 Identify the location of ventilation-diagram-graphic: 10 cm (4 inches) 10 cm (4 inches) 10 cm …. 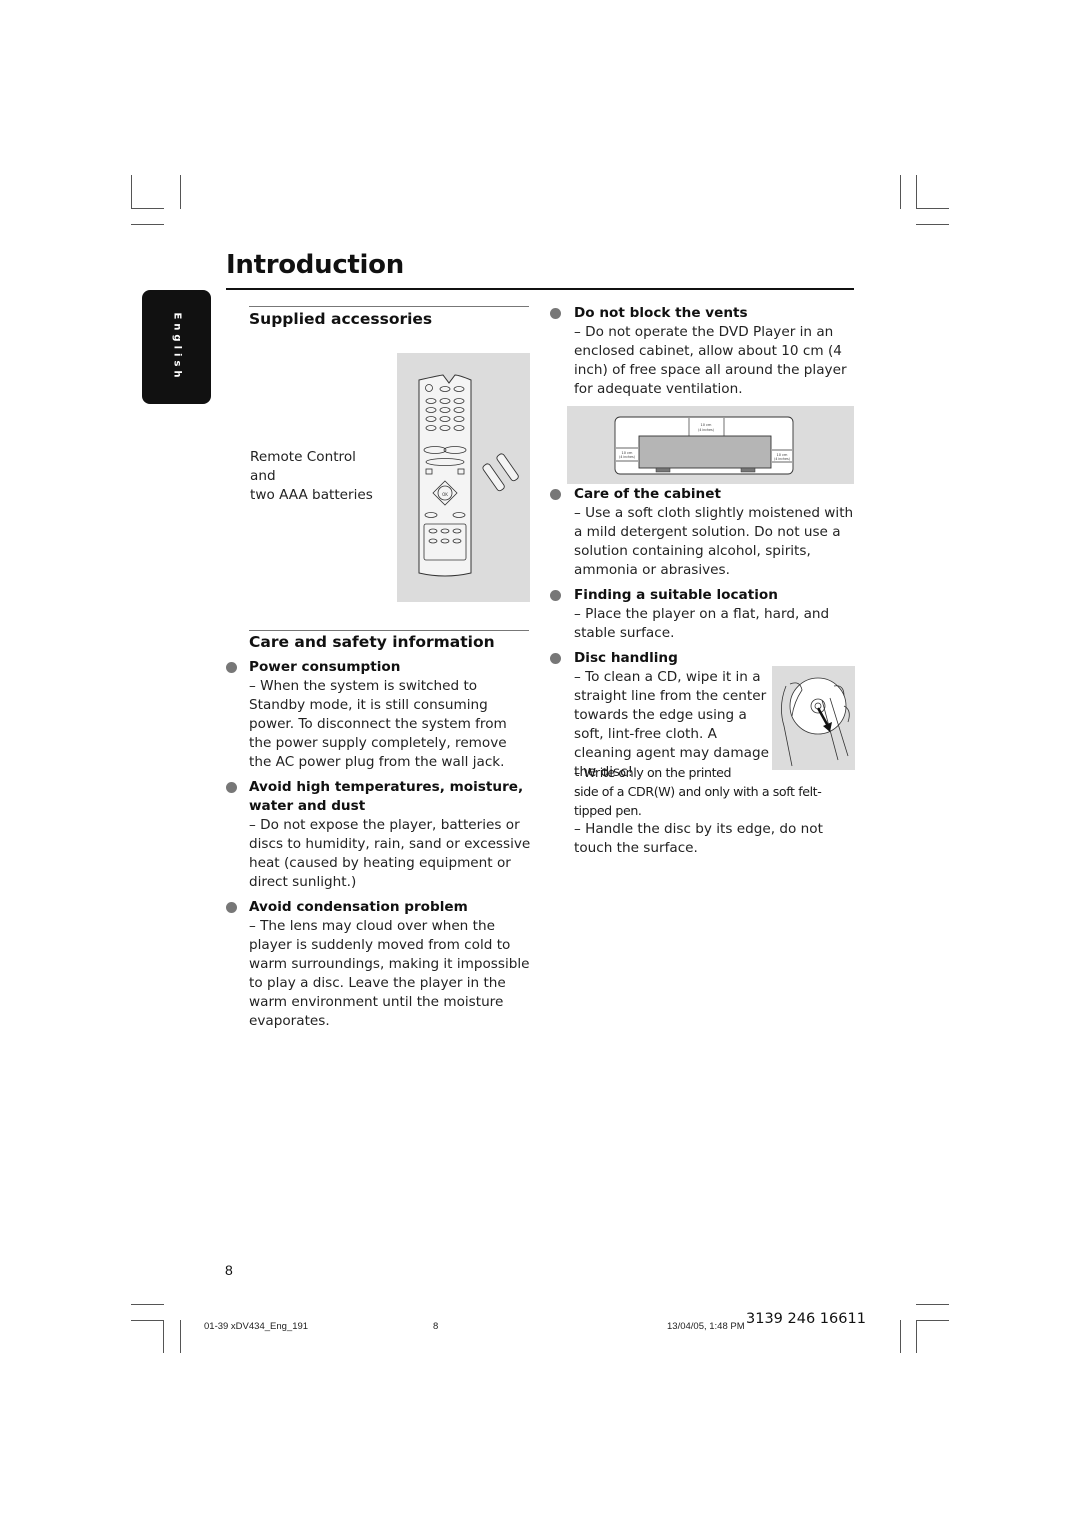
(704, 445).